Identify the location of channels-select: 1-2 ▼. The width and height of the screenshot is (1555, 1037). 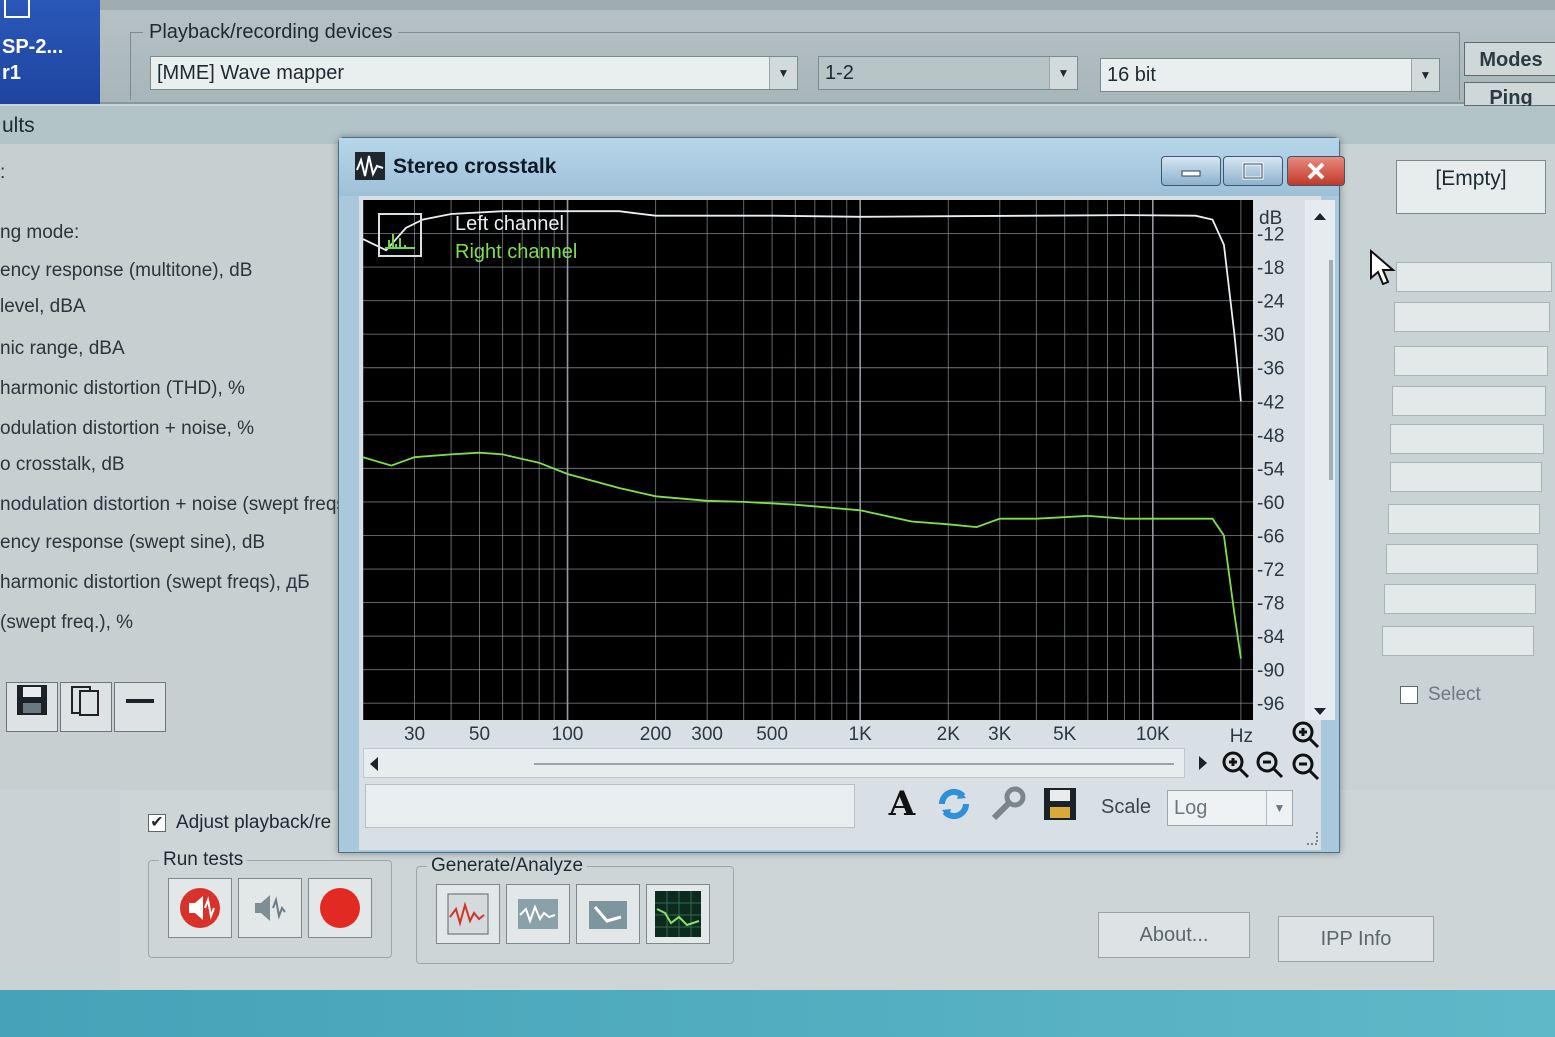
(948, 73).